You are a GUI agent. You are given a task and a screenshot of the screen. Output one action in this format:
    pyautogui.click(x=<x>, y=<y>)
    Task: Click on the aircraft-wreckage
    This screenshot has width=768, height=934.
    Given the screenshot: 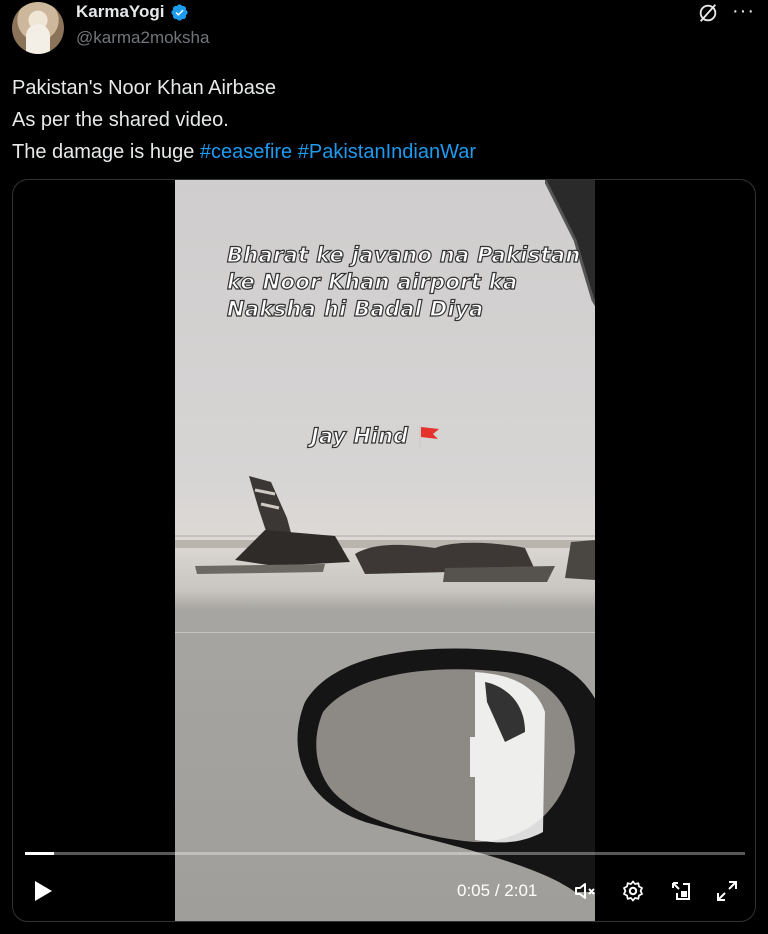 What is the action you would take?
    pyautogui.click(x=385, y=529)
    